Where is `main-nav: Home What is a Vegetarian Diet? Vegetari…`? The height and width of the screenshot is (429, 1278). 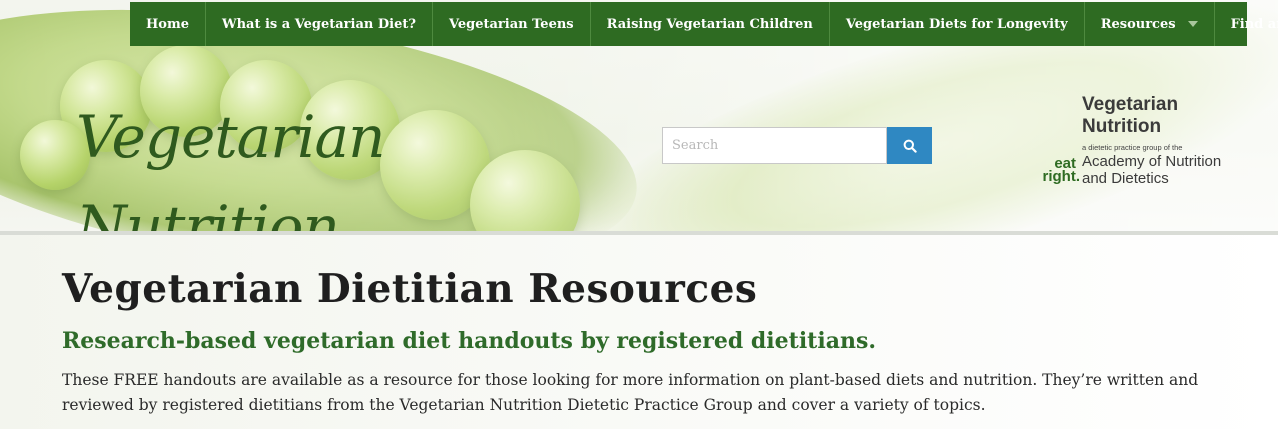
main-nav: Home What is a Vegetarian Diet? Vegetari… is located at coordinates (704, 24).